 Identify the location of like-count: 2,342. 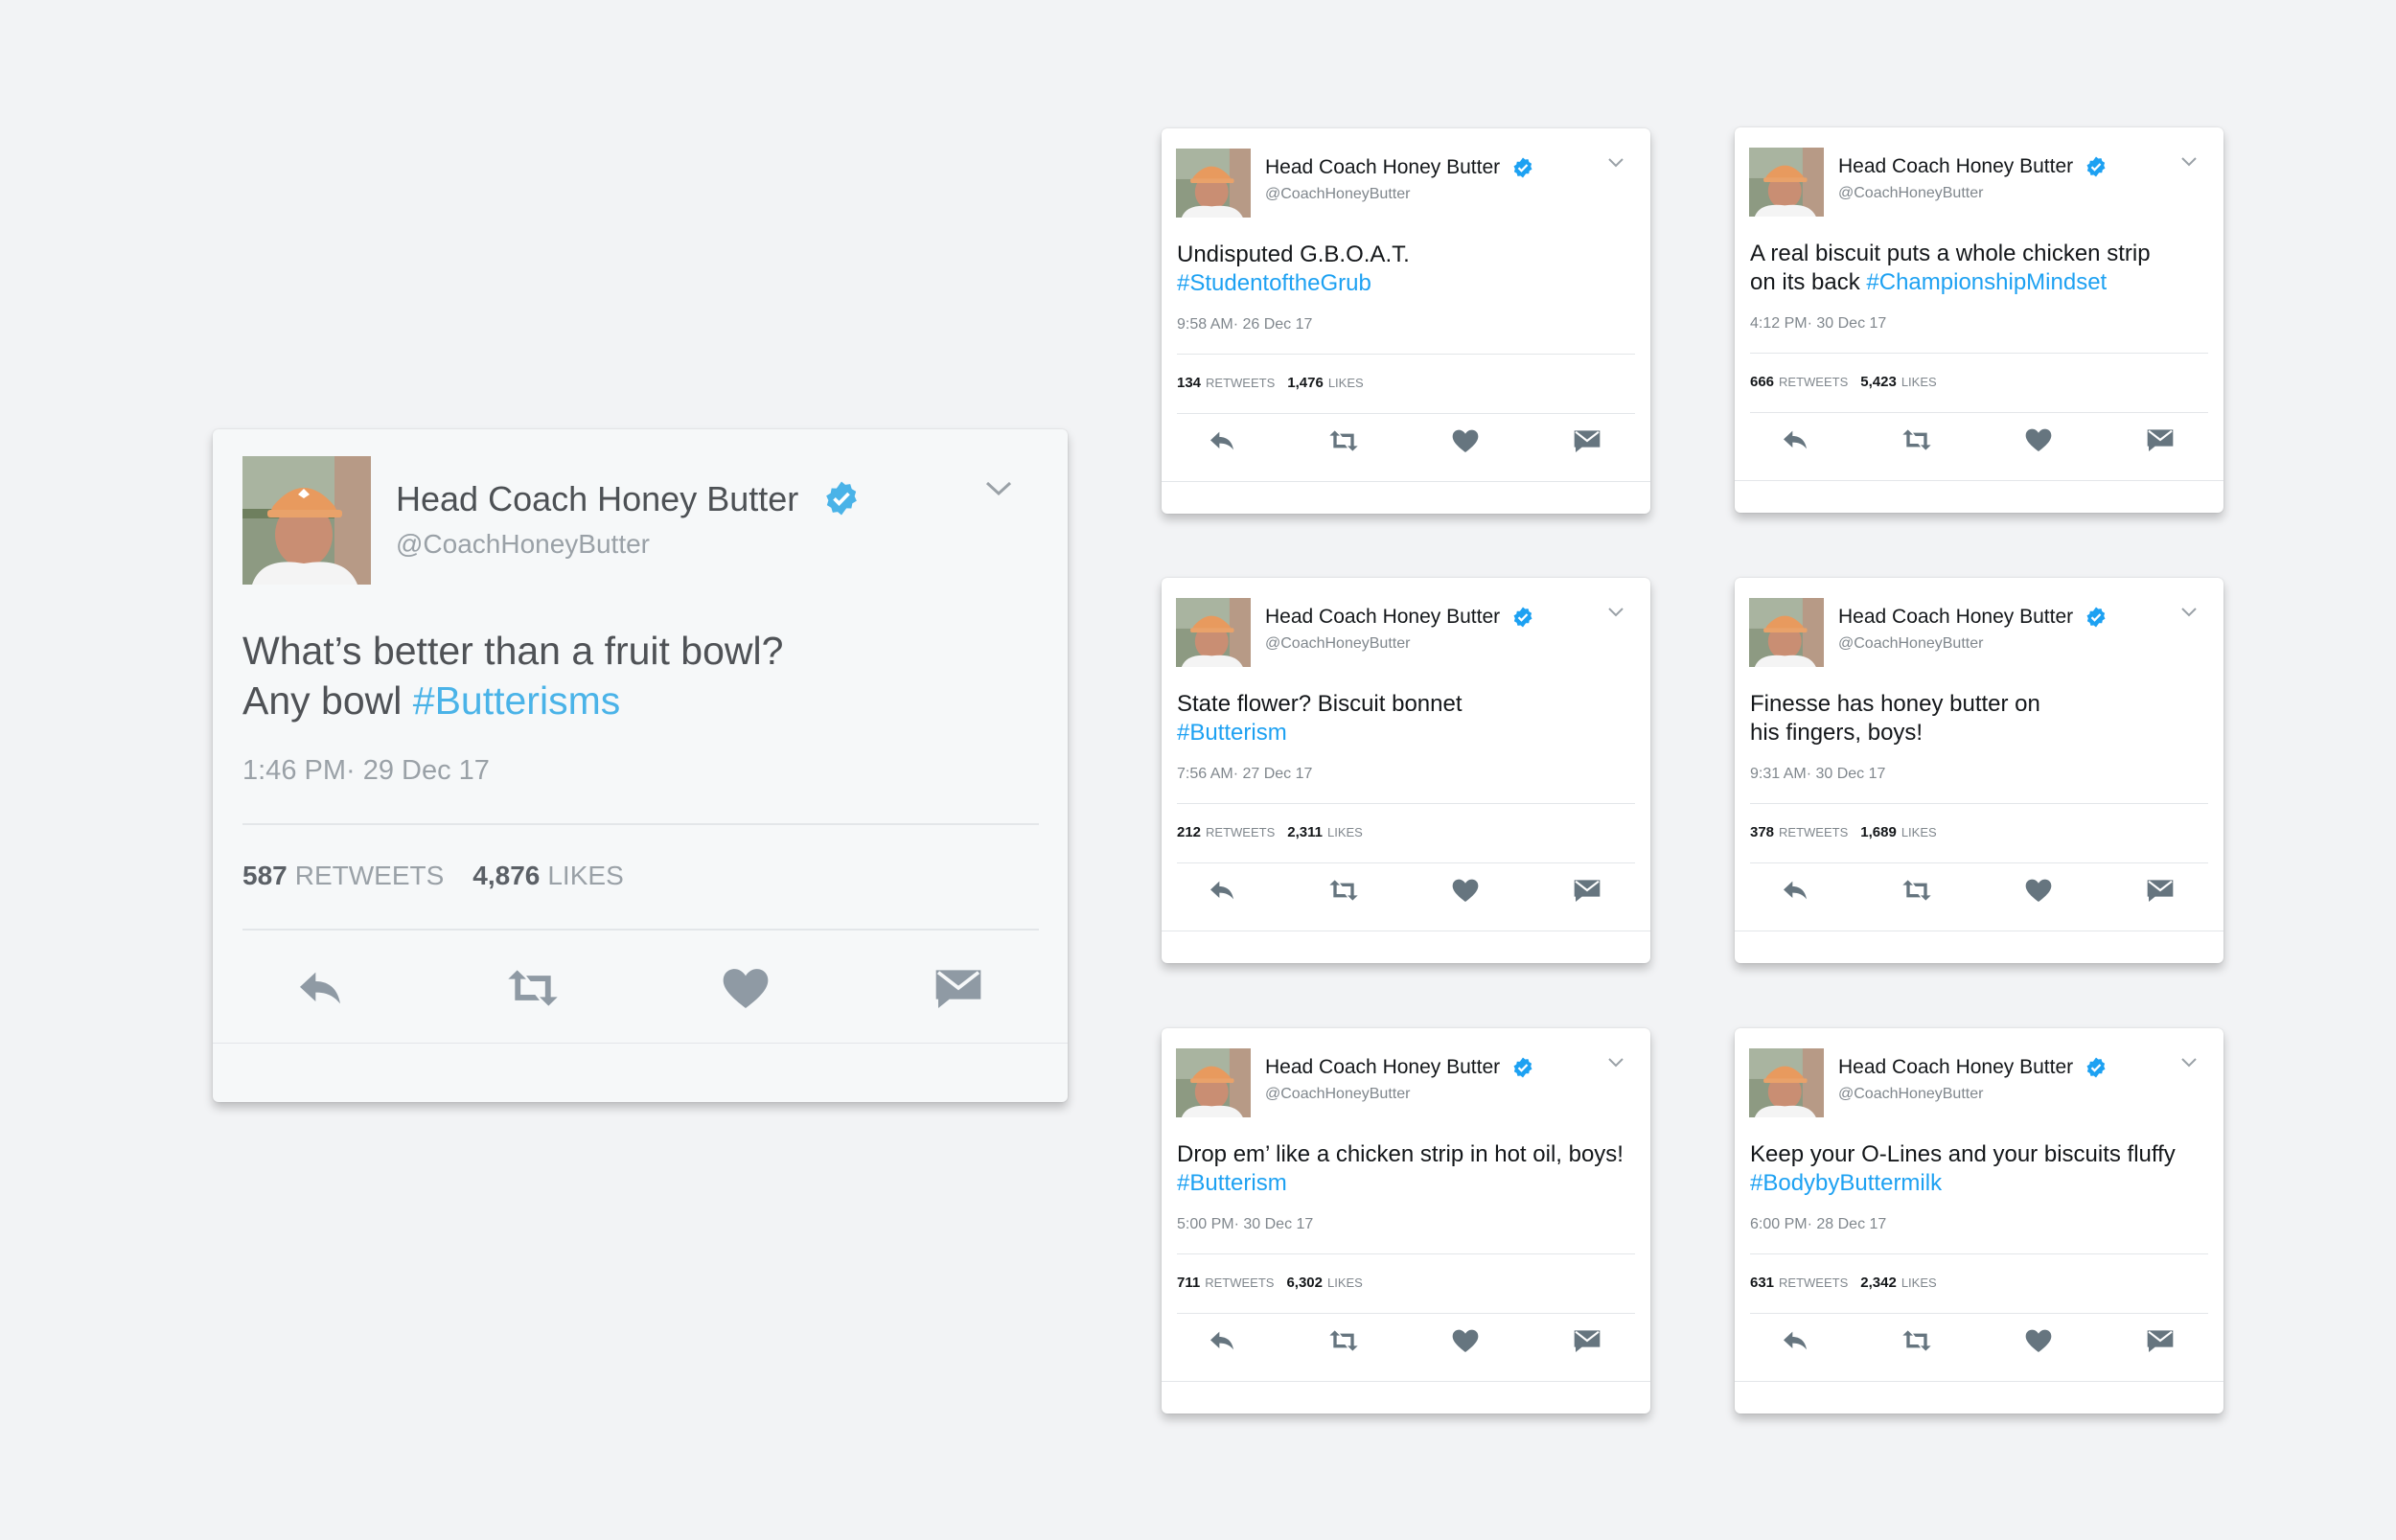
(1878, 1283).